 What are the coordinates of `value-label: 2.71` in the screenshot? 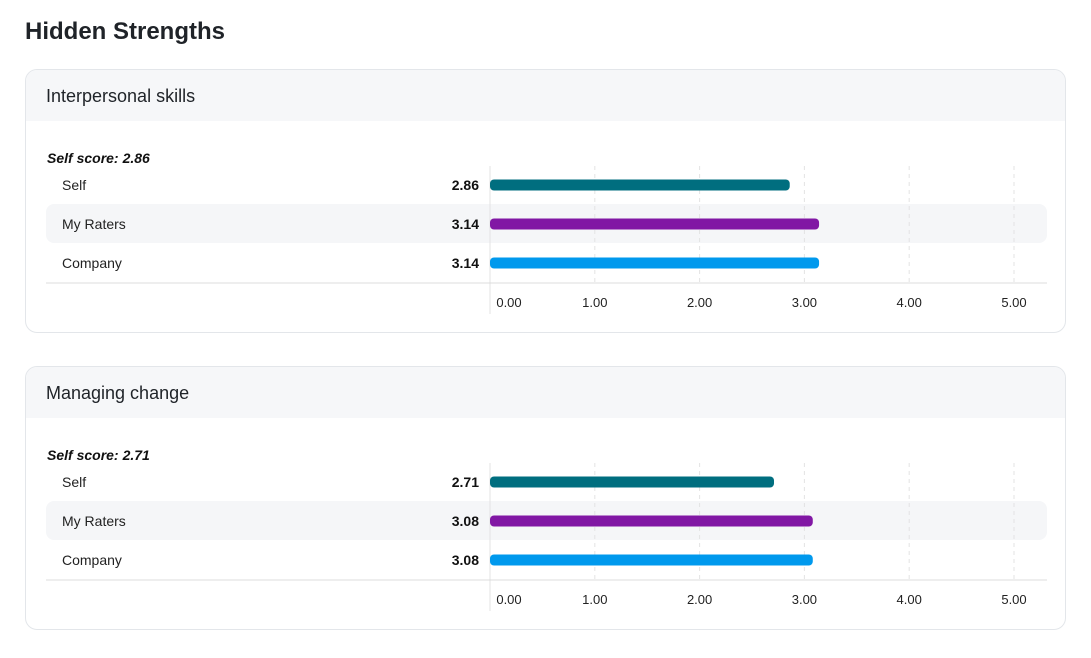 It's located at (465, 482).